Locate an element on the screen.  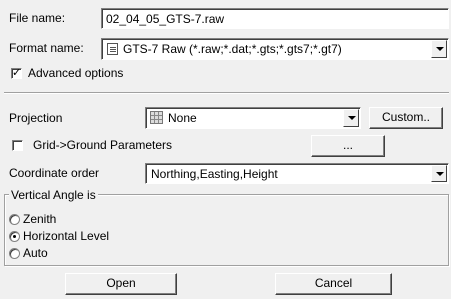
grid-icon is located at coordinates (156, 117).